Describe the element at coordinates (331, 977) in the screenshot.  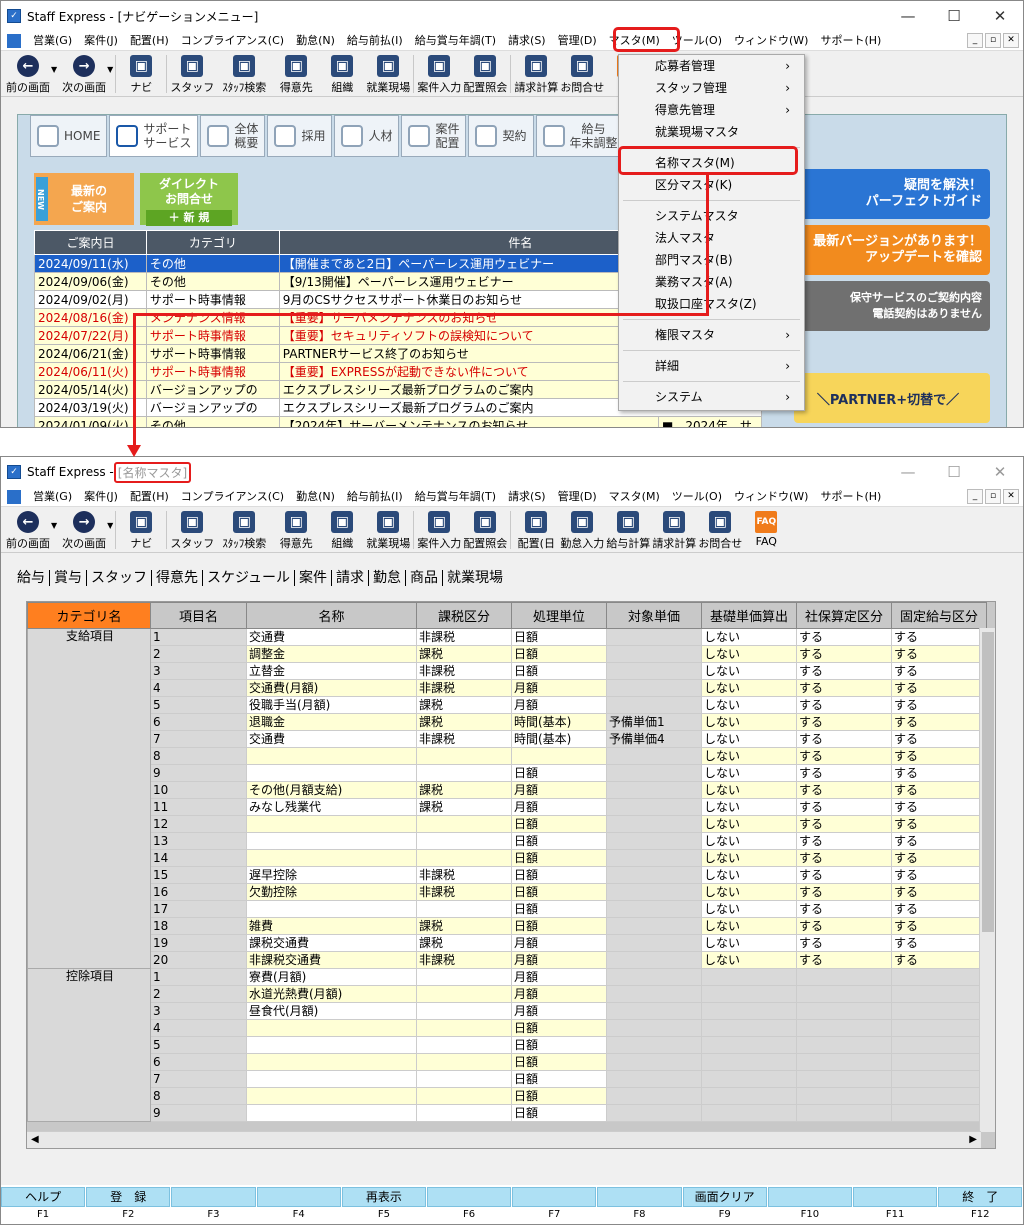
I see `cell: 寮費(月額)` at that location.